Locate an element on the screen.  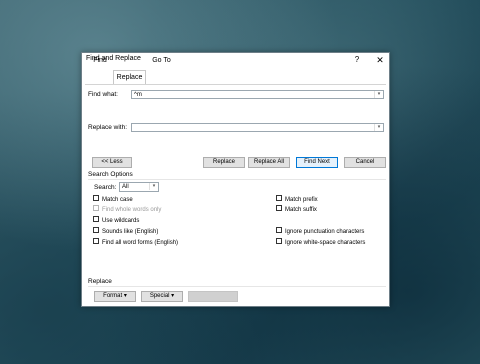
match-case-checkbox: Match case is located at coordinates (113, 199).